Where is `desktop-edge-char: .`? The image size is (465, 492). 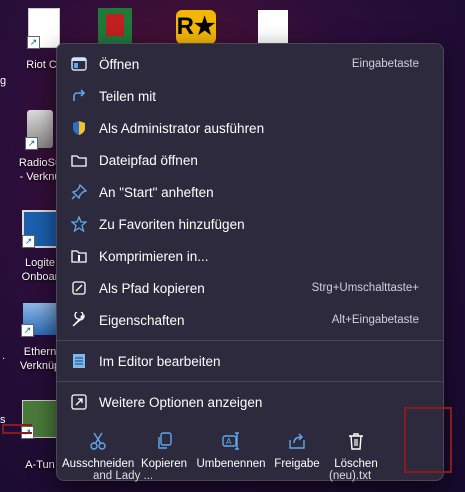
desktop-edge-char: . is located at coordinates (4, 356).